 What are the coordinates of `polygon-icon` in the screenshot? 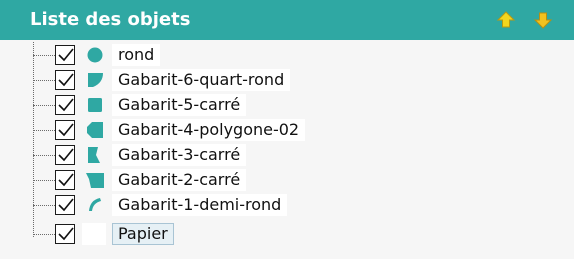 It's located at (95, 130).